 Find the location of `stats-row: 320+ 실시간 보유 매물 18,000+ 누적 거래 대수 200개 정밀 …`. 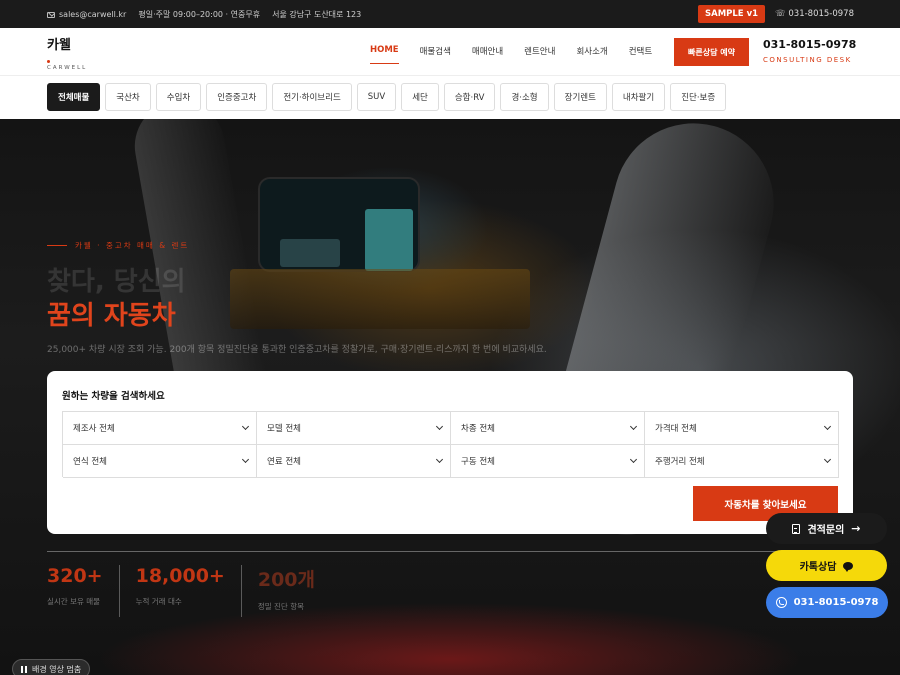

stats-row: 320+ 실시간 보유 매물 18,000+ 누적 거래 대수 200개 정밀 … is located at coordinates (197, 591).